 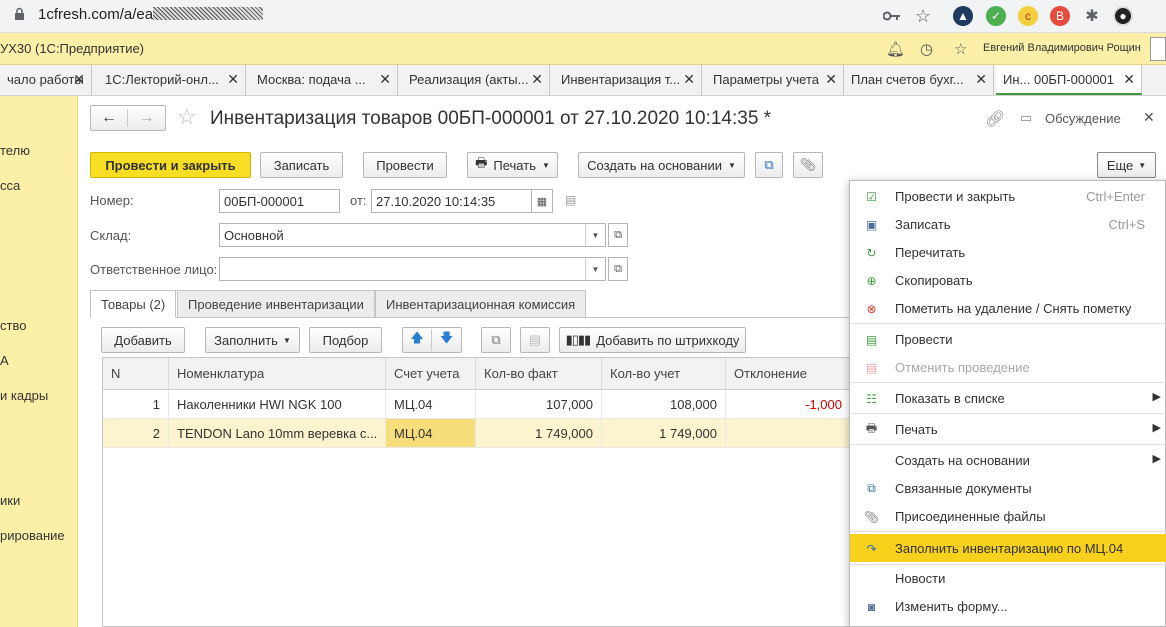 I want to click on table-cell: МЦ.04, so click(x=431, y=404).